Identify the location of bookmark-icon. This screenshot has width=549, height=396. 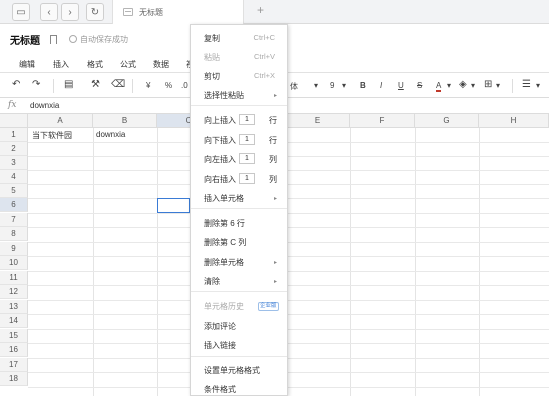
(53, 39).